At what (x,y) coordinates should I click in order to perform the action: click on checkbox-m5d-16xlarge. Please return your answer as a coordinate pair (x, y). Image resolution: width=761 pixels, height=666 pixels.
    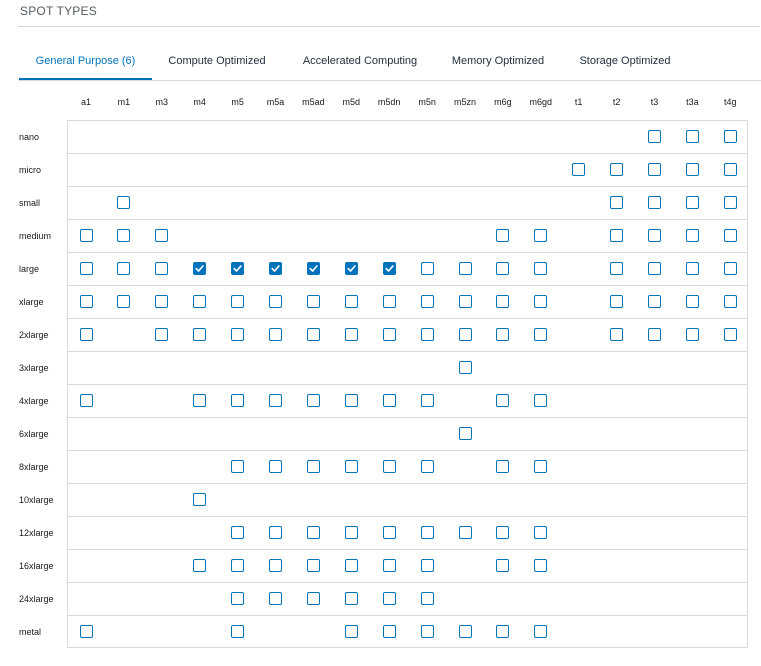
    Looking at the image, I should click on (351, 565).